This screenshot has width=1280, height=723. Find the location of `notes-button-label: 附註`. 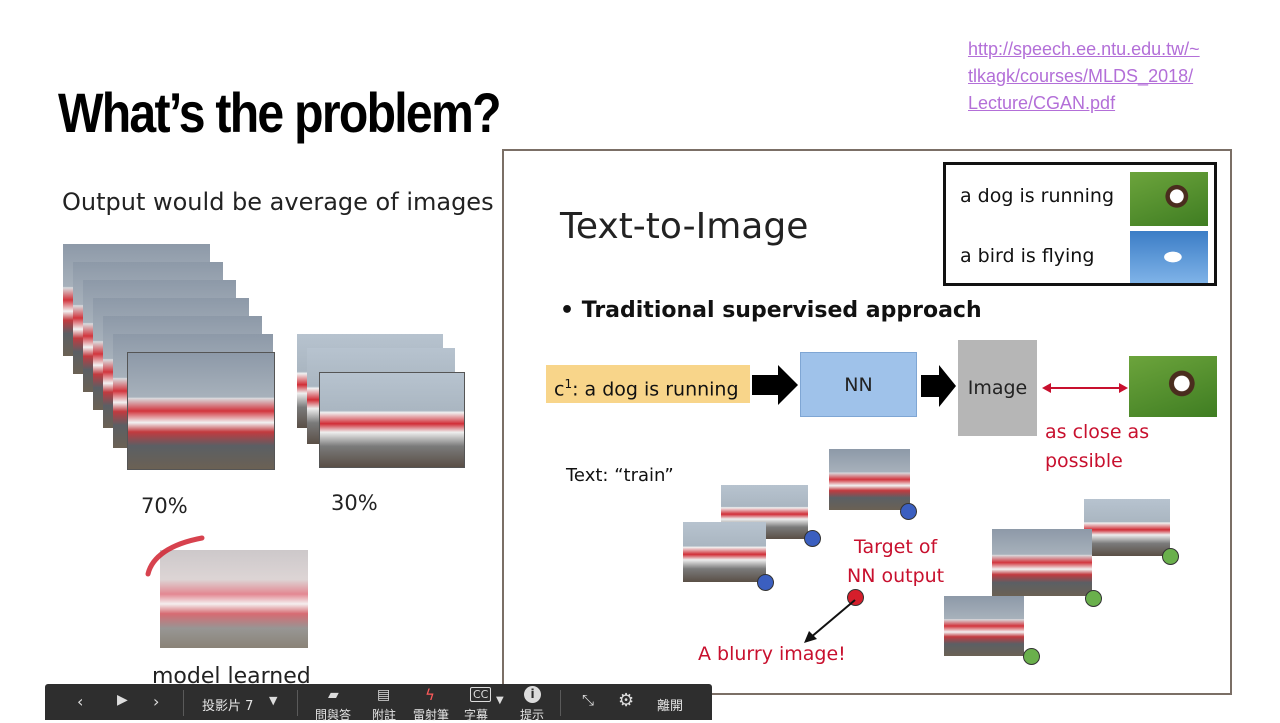

notes-button-label: 附註 is located at coordinates (384, 714).